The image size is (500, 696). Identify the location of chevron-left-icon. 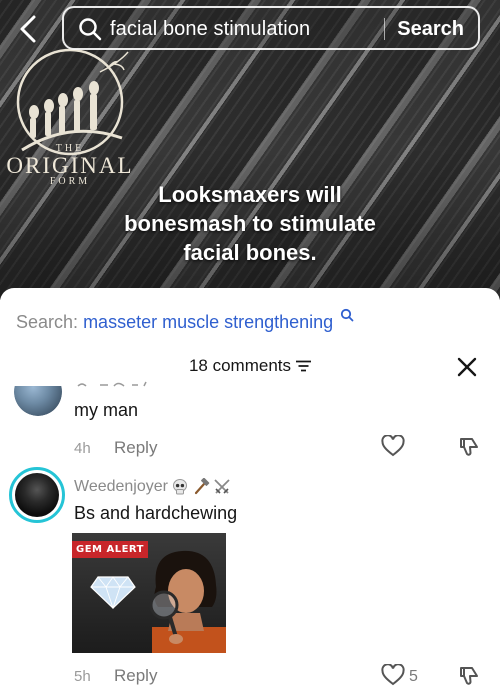
(28, 29).